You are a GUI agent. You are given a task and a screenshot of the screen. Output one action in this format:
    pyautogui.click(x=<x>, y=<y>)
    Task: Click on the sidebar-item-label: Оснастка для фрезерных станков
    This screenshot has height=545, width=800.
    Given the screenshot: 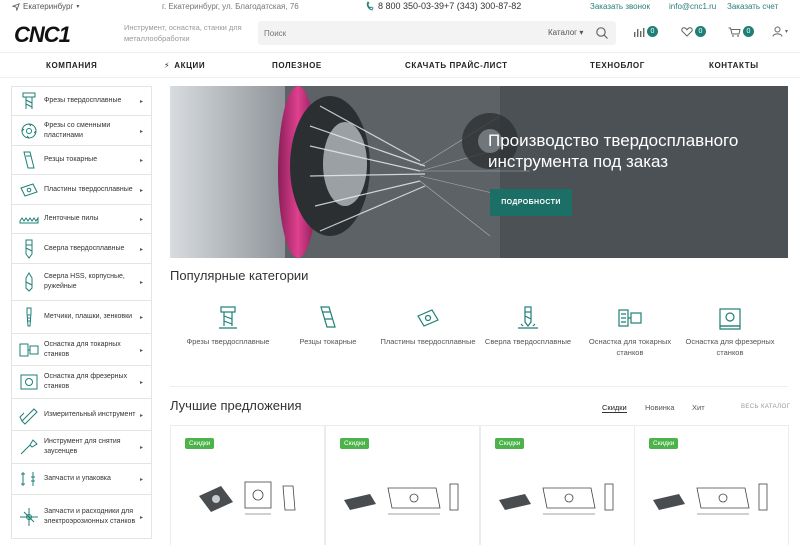 What is the action you would take?
    pyautogui.click(x=86, y=381)
    